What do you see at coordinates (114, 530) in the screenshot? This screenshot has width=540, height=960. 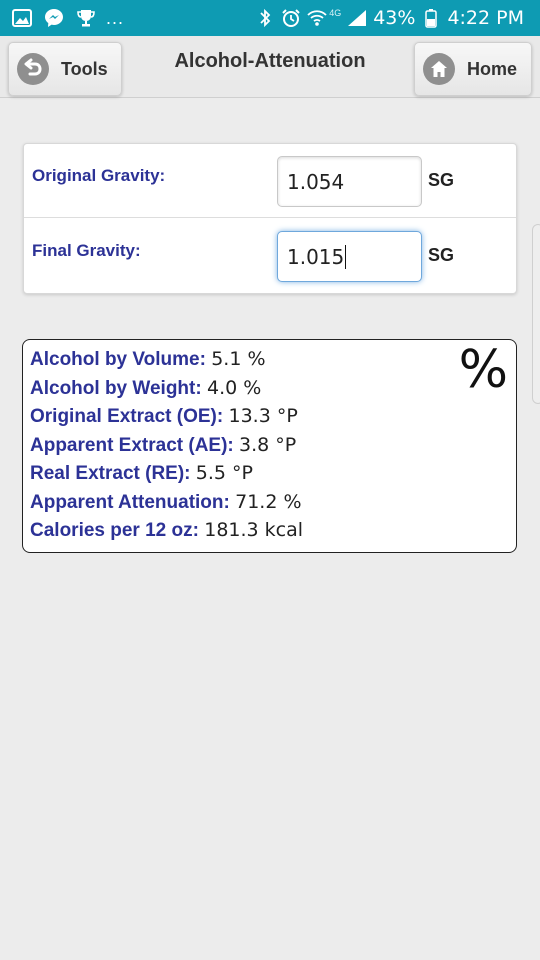 I see `calories-label: Calories per 12 oz:` at bounding box center [114, 530].